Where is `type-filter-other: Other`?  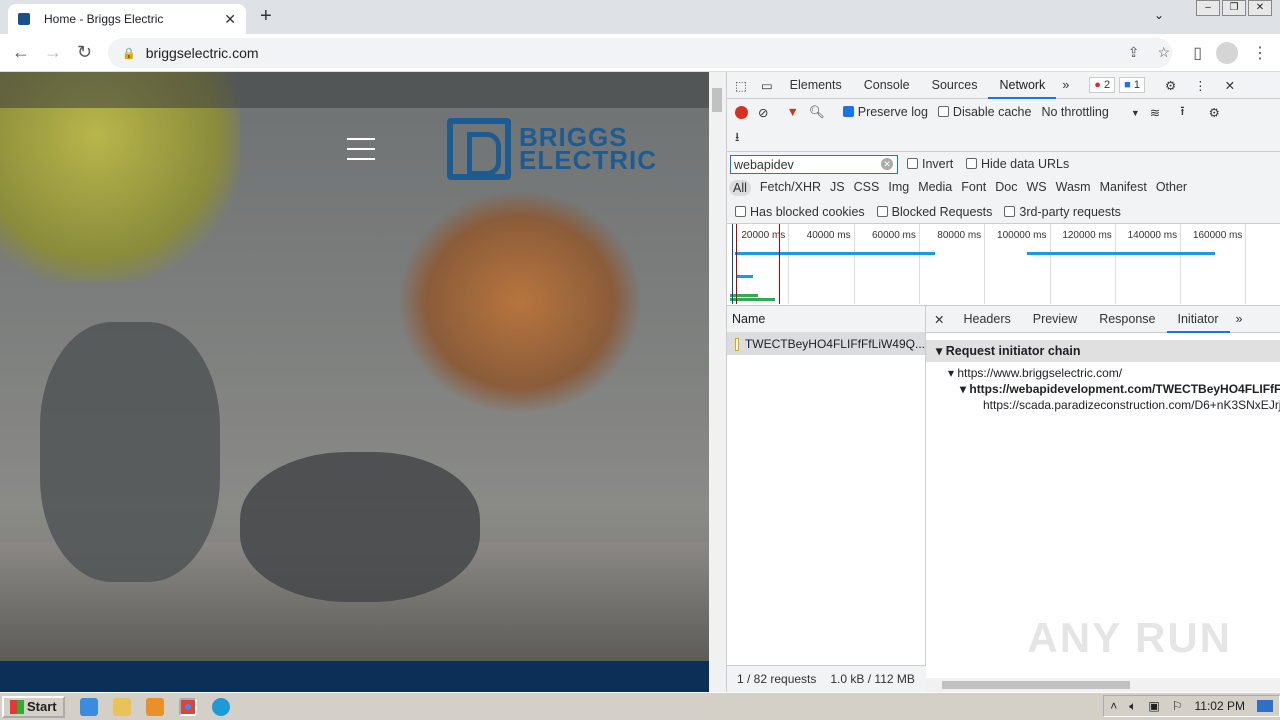 type-filter-other: Other is located at coordinates (1171, 188).